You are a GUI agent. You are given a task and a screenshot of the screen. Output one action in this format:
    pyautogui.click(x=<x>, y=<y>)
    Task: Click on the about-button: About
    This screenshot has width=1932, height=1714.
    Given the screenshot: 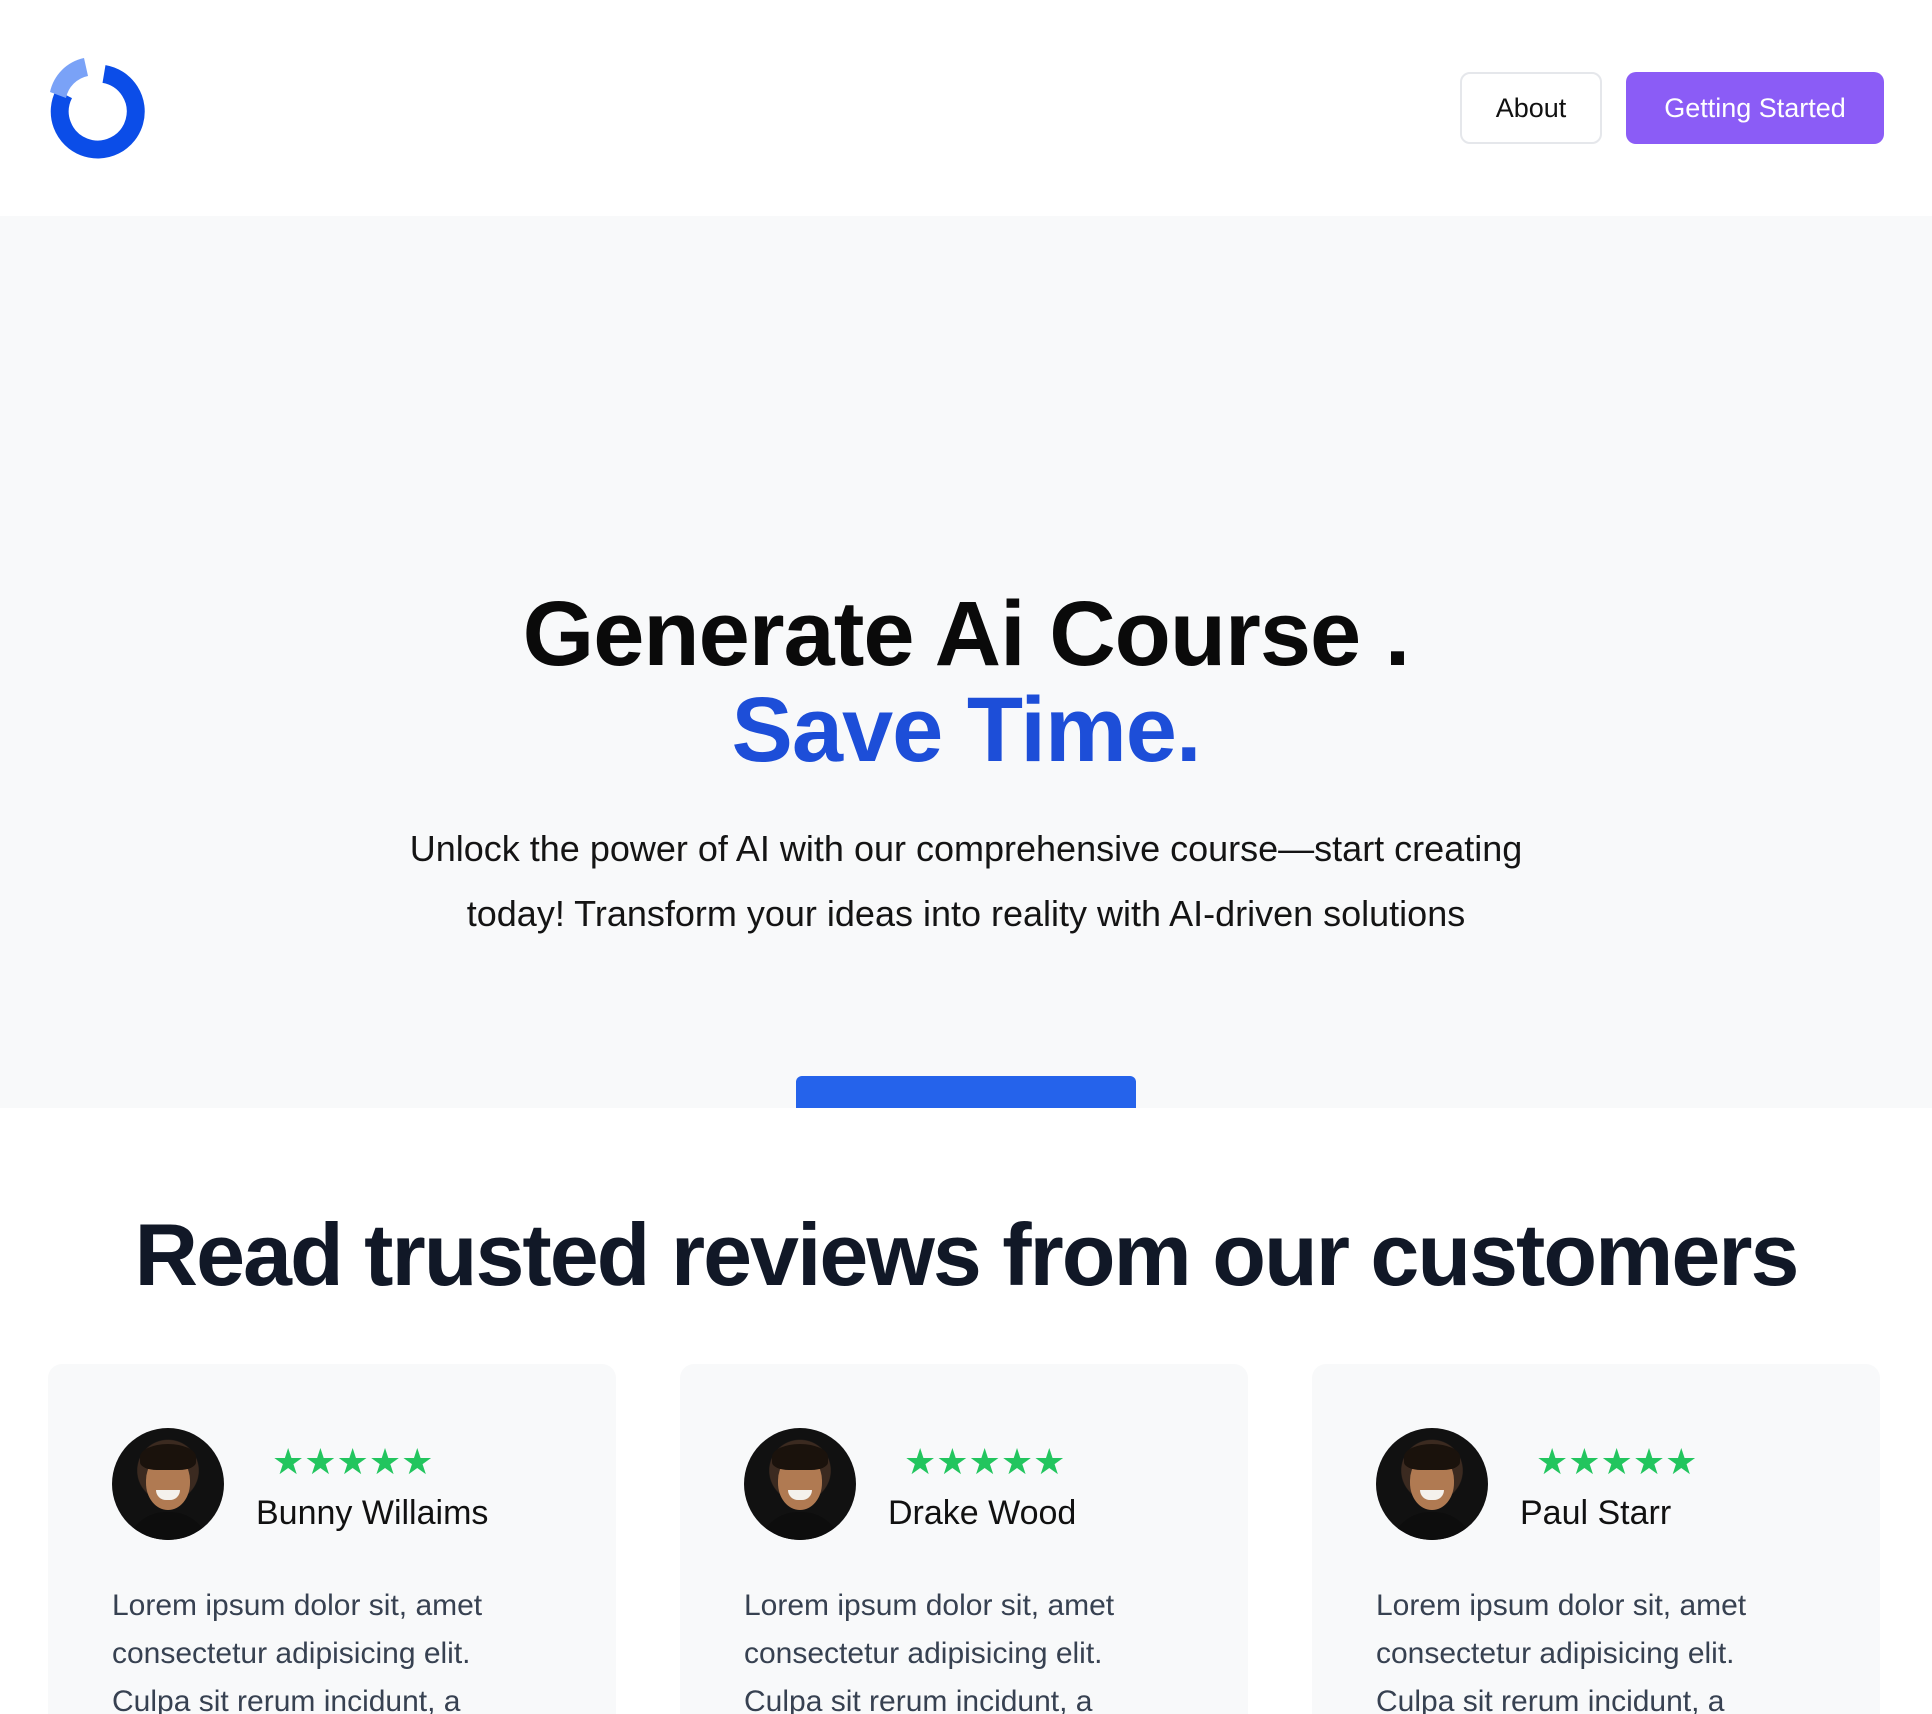 What is the action you would take?
    pyautogui.click(x=1531, y=108)
    